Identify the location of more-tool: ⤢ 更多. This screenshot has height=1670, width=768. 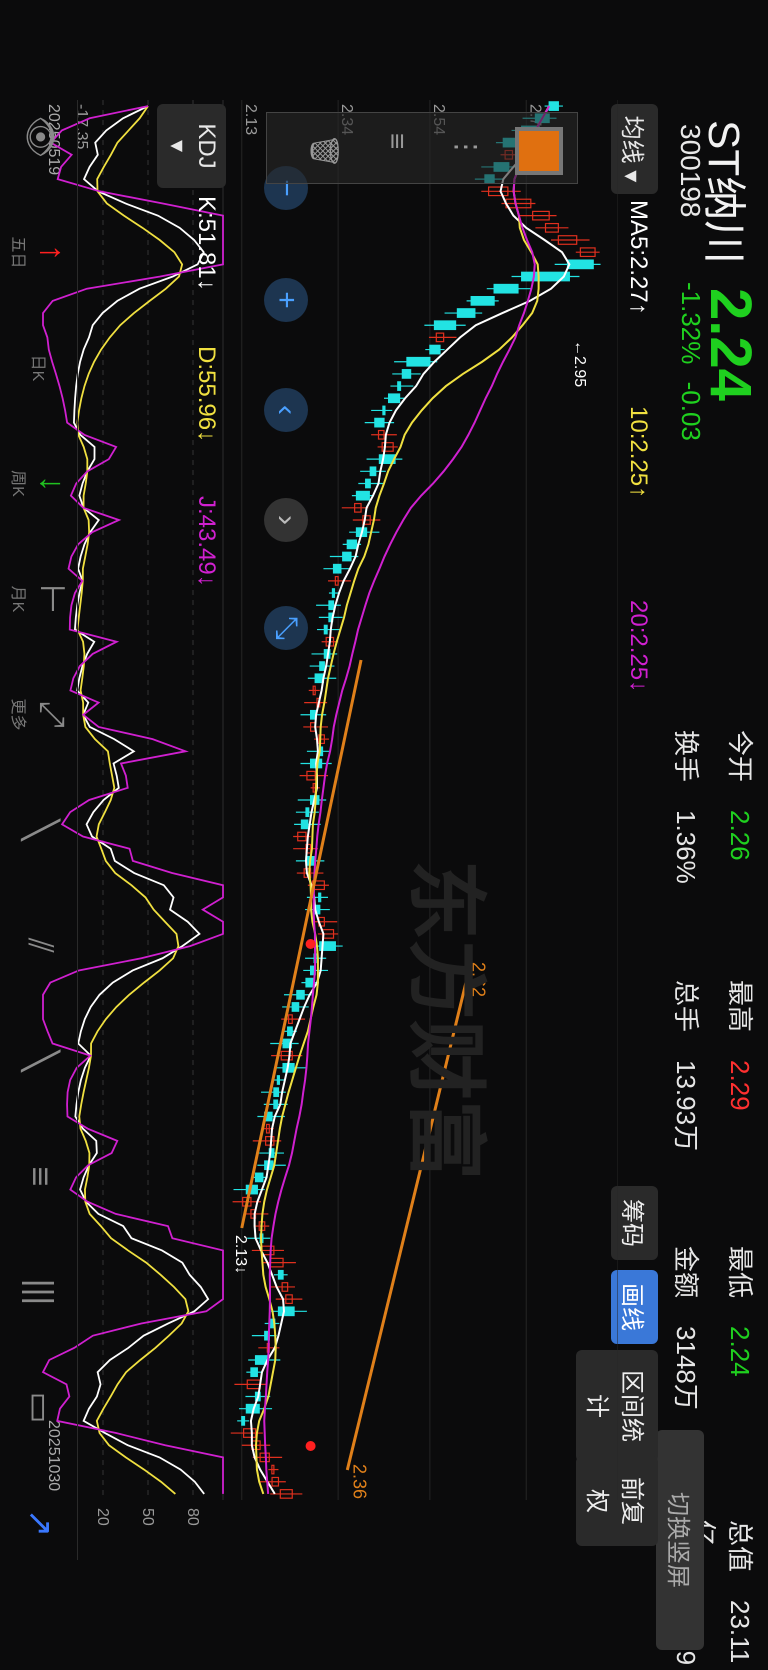
(40, 715).